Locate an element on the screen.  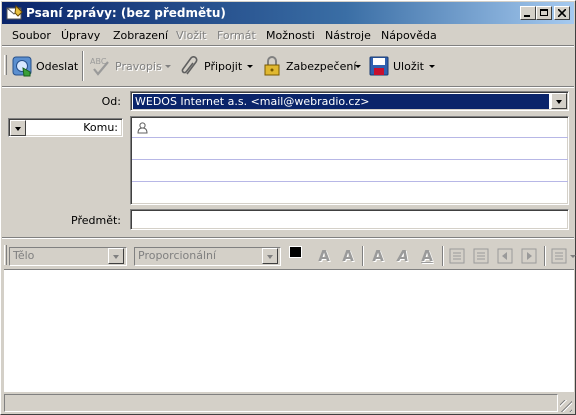
attach-label: Připojit is located at coordinates (223, 66).